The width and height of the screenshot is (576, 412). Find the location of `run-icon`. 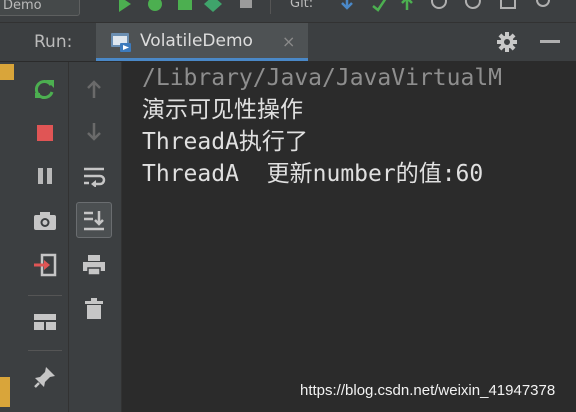

run-icon is located at coordinates (125, 6).